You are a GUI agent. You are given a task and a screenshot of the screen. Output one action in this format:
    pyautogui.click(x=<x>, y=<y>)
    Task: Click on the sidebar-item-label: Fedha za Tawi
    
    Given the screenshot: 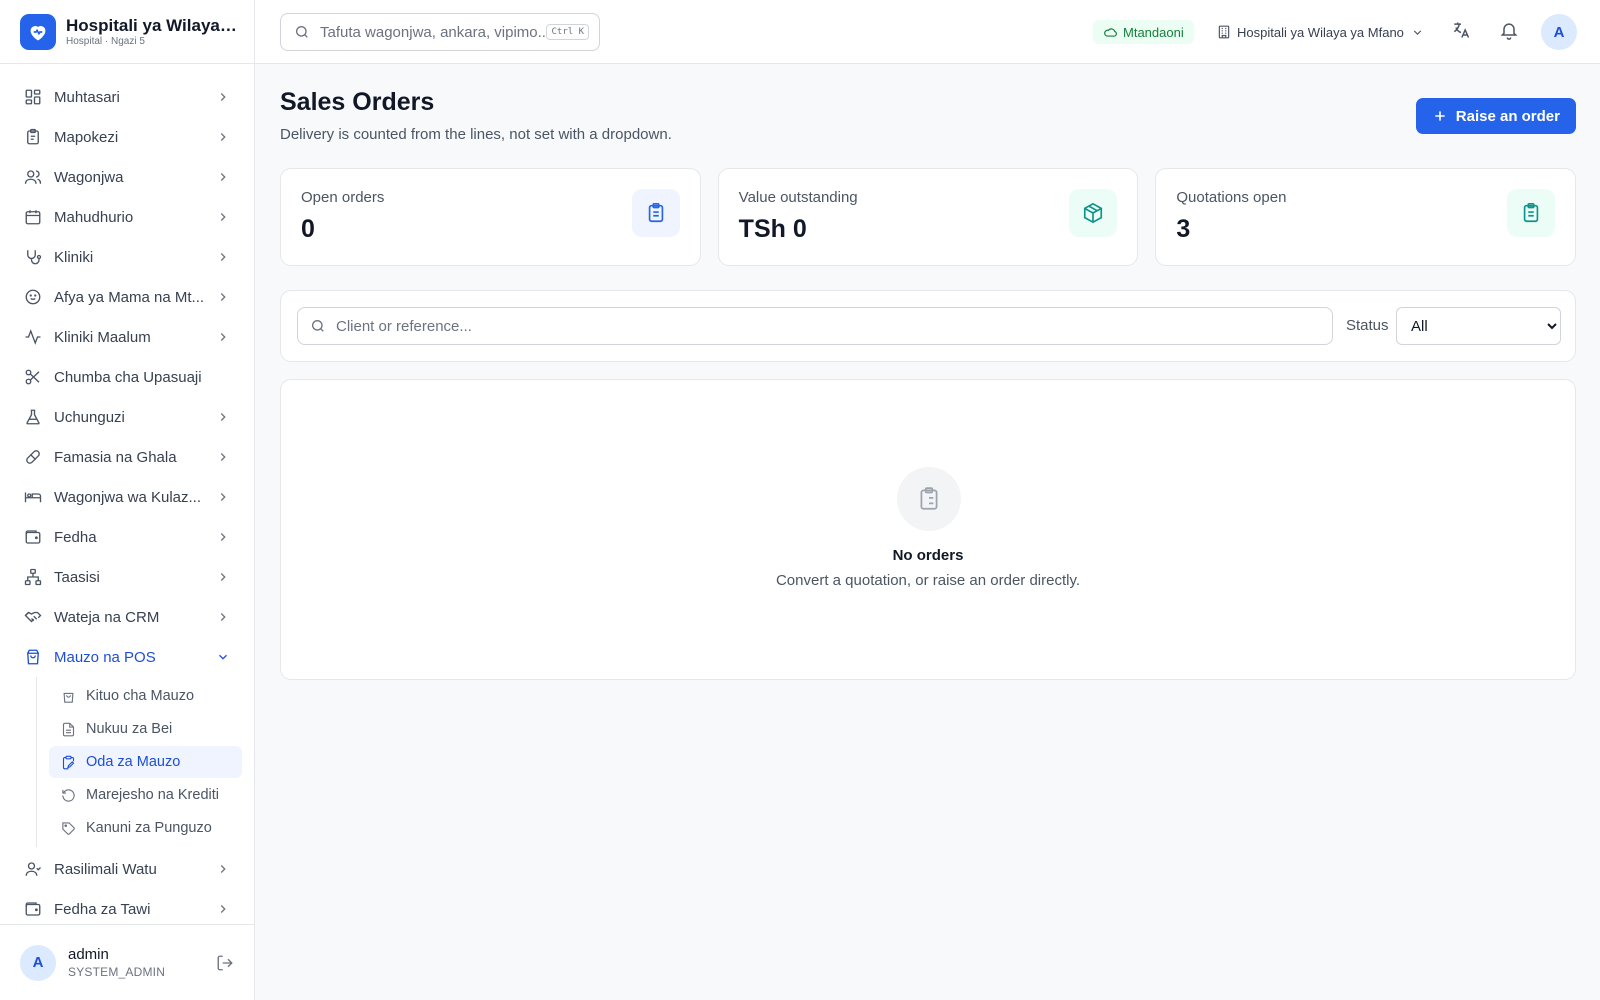 What is the action you would take?
    pyautogui.click(x=102, y=909)
    